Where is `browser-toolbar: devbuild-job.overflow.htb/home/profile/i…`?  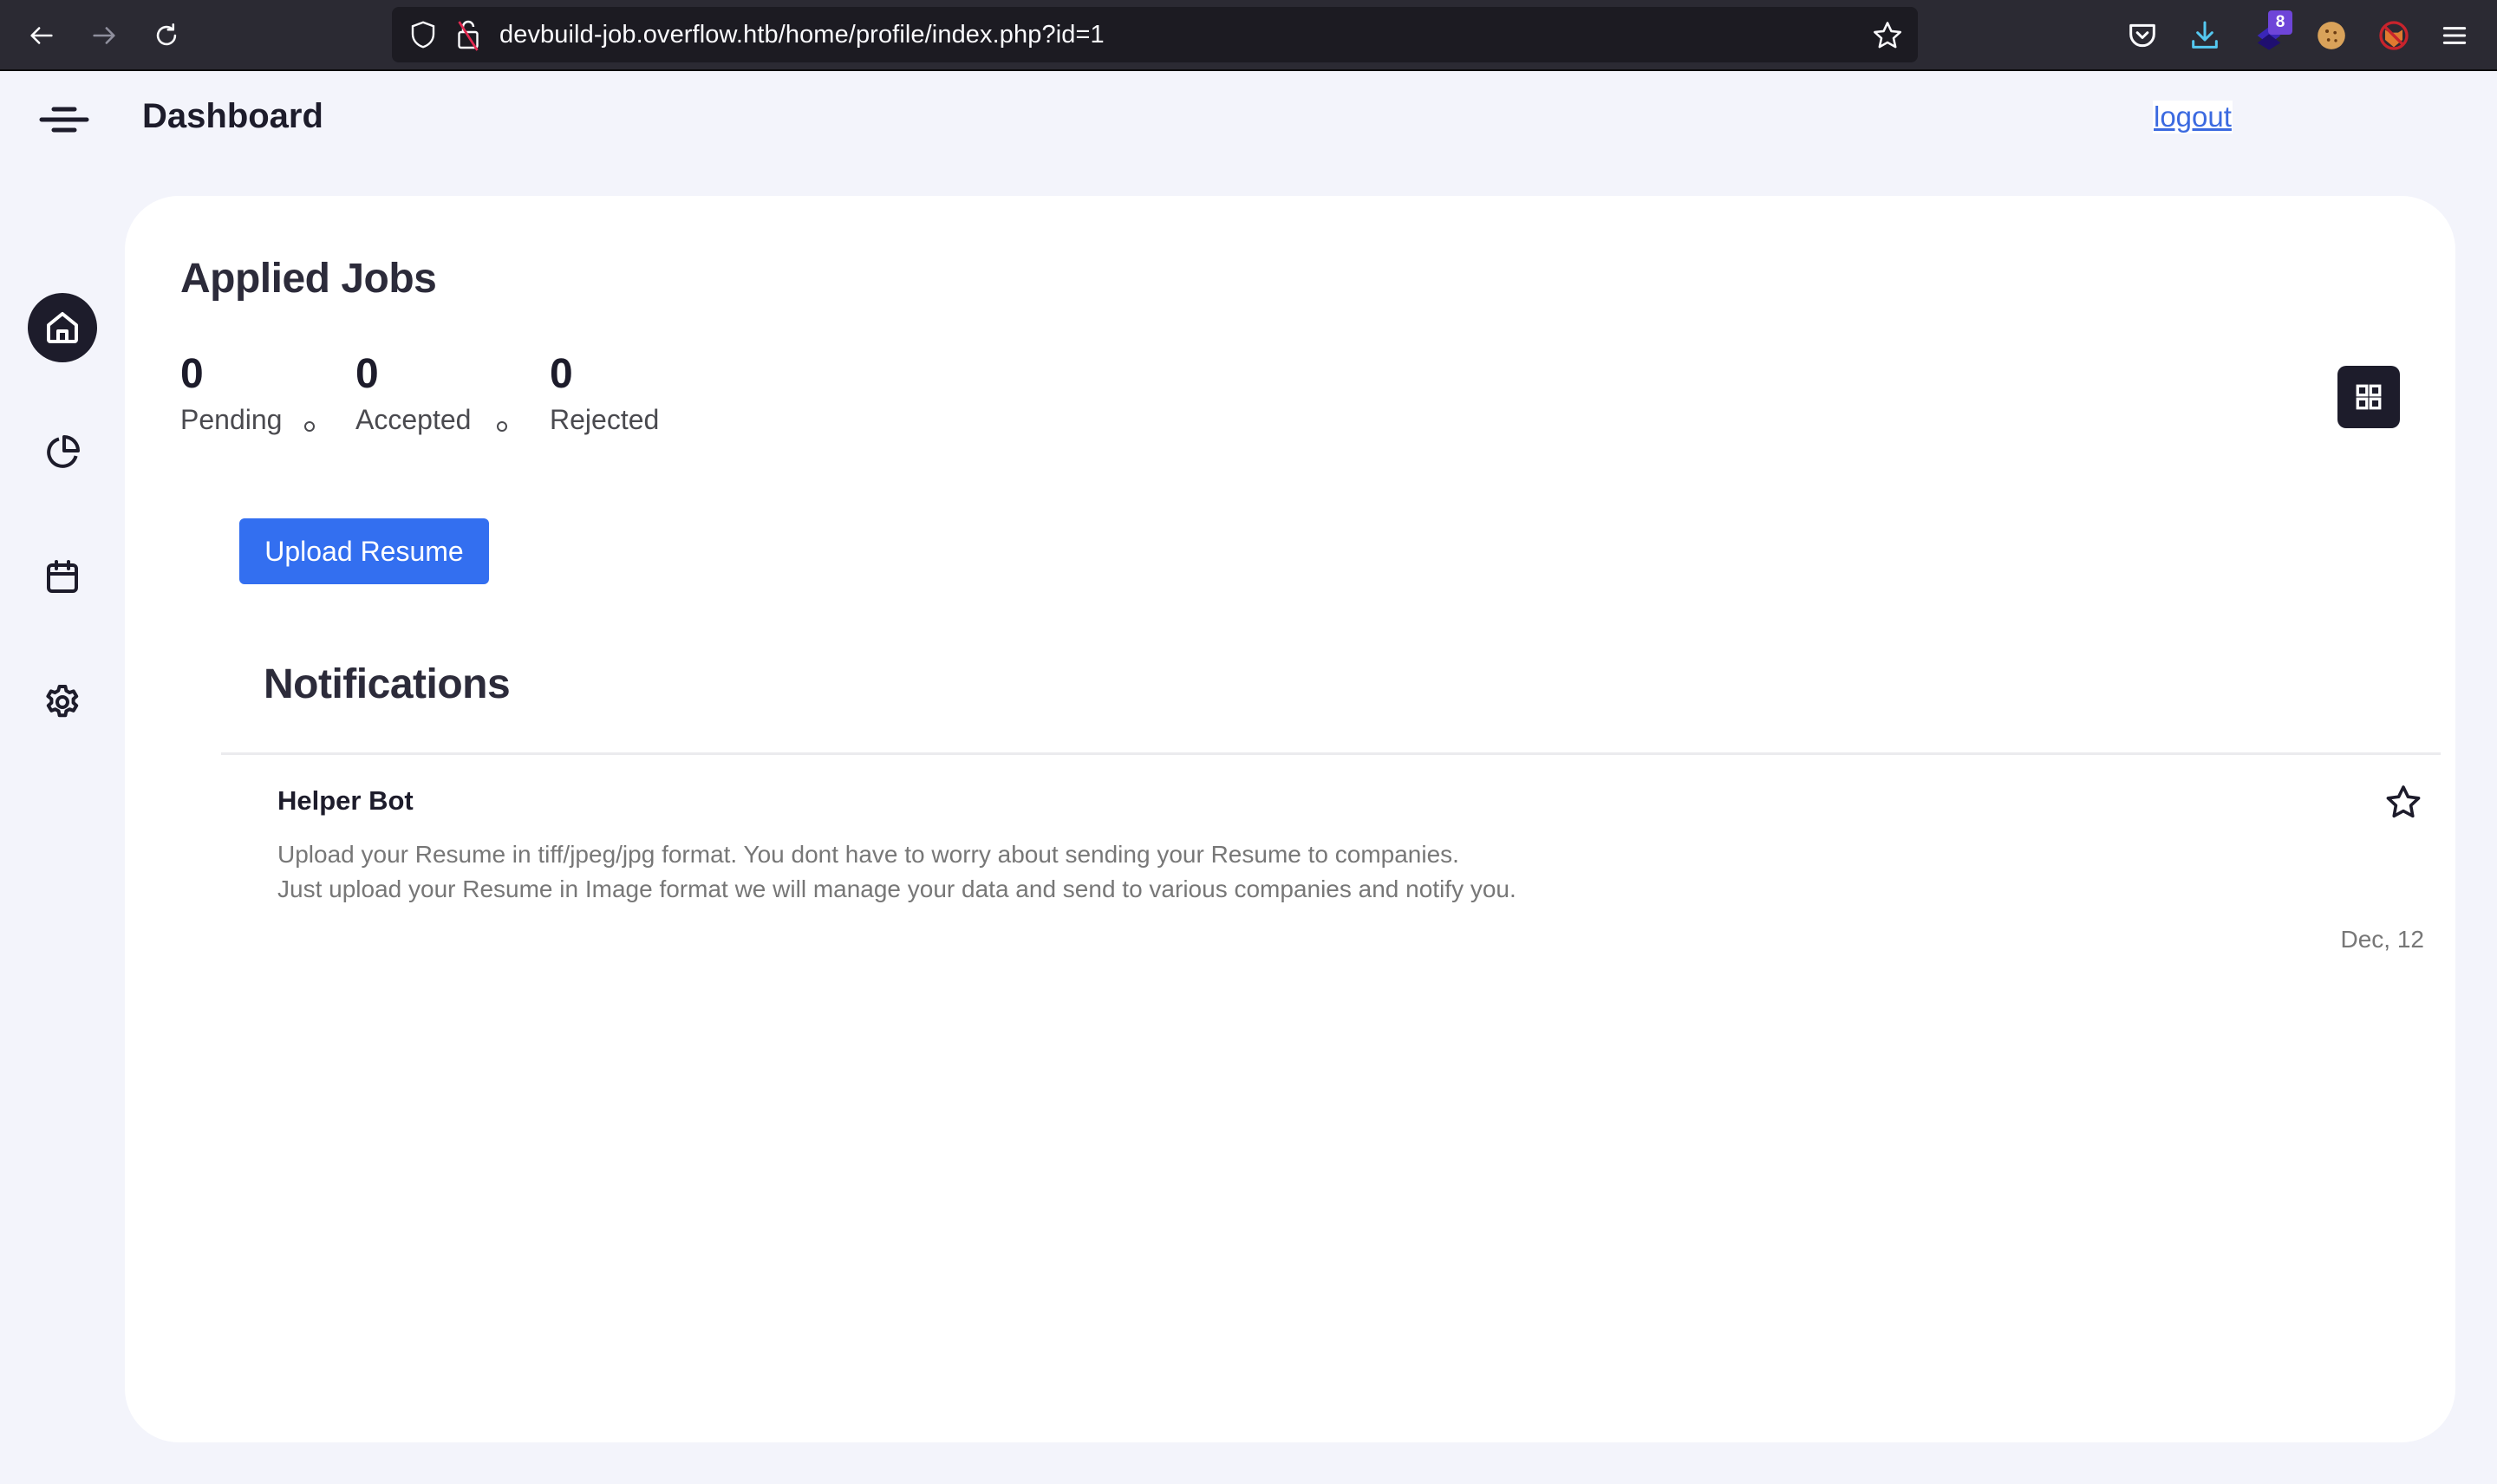 browser-toolbar: devbuild-job.overflow.htb/home/profile/i… is located at coordinates (1248, 35).